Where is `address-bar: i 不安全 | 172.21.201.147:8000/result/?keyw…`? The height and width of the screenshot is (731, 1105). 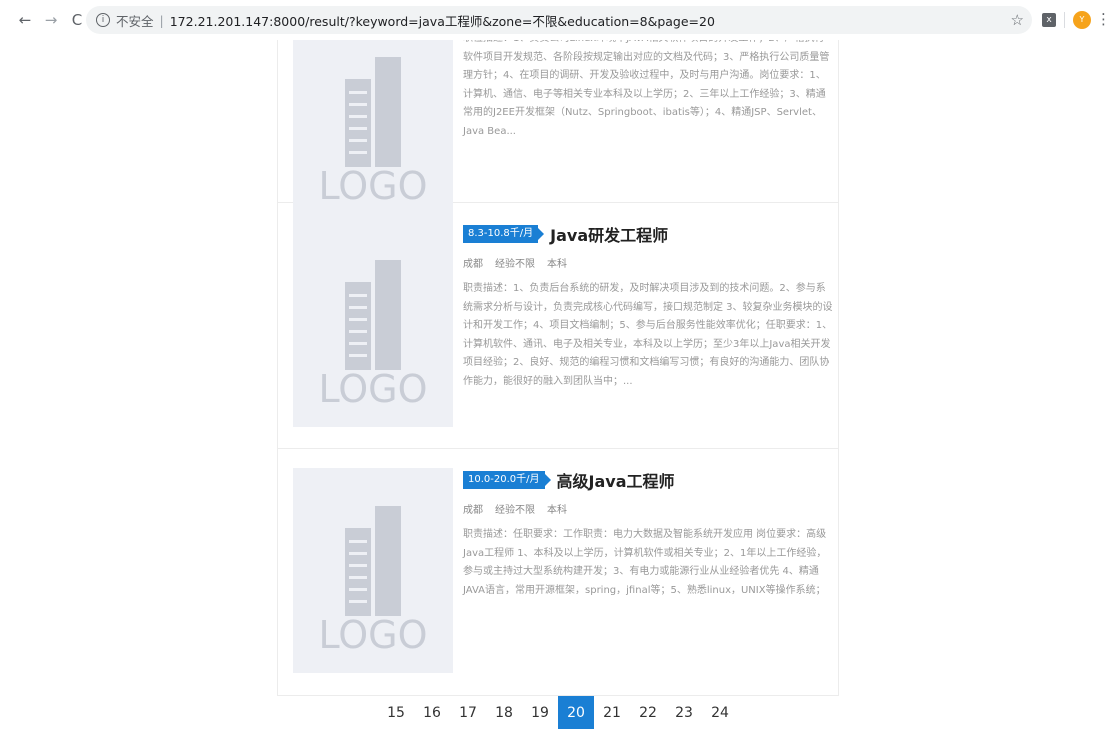 address-bar: i 不安全 | 172.21.201.147:8000/result/?keyw… is located at coordinates (559, 20).